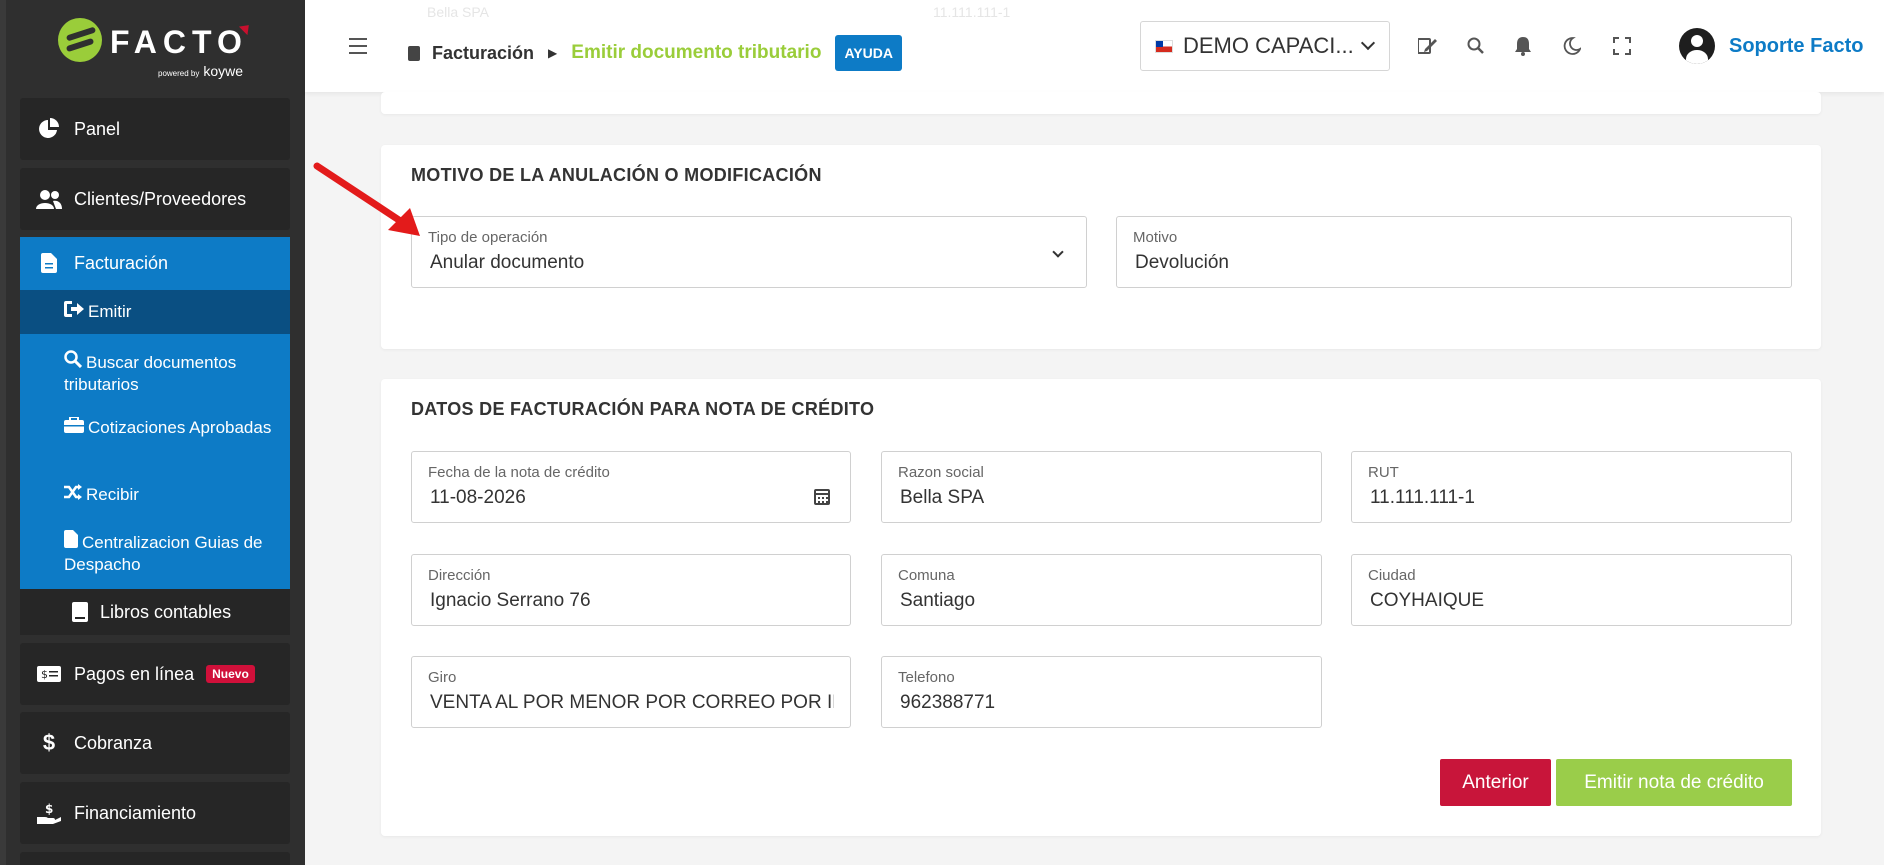 The image size is (1884, 865). What do you see at coordinates (1101, 590) in the screenshot?
I see `comuna-input: Comuna Santiago` at bounding box center [1101, 590].